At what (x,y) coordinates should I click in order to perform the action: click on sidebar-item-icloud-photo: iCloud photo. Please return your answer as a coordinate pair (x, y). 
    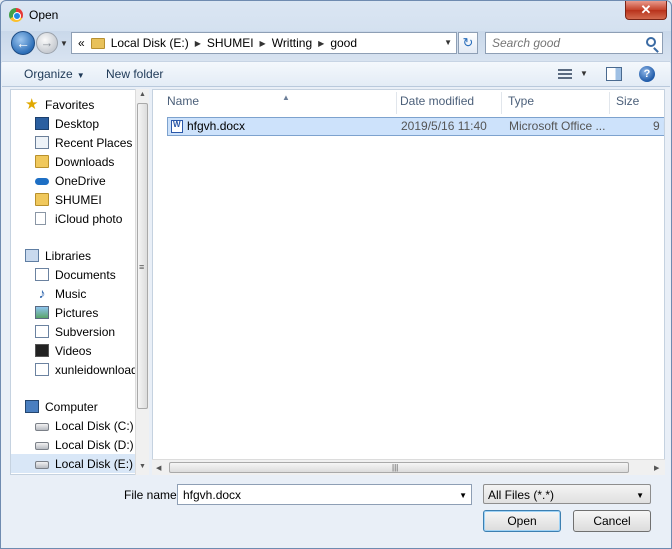
    Looking at the image, I should click on (91, 218).